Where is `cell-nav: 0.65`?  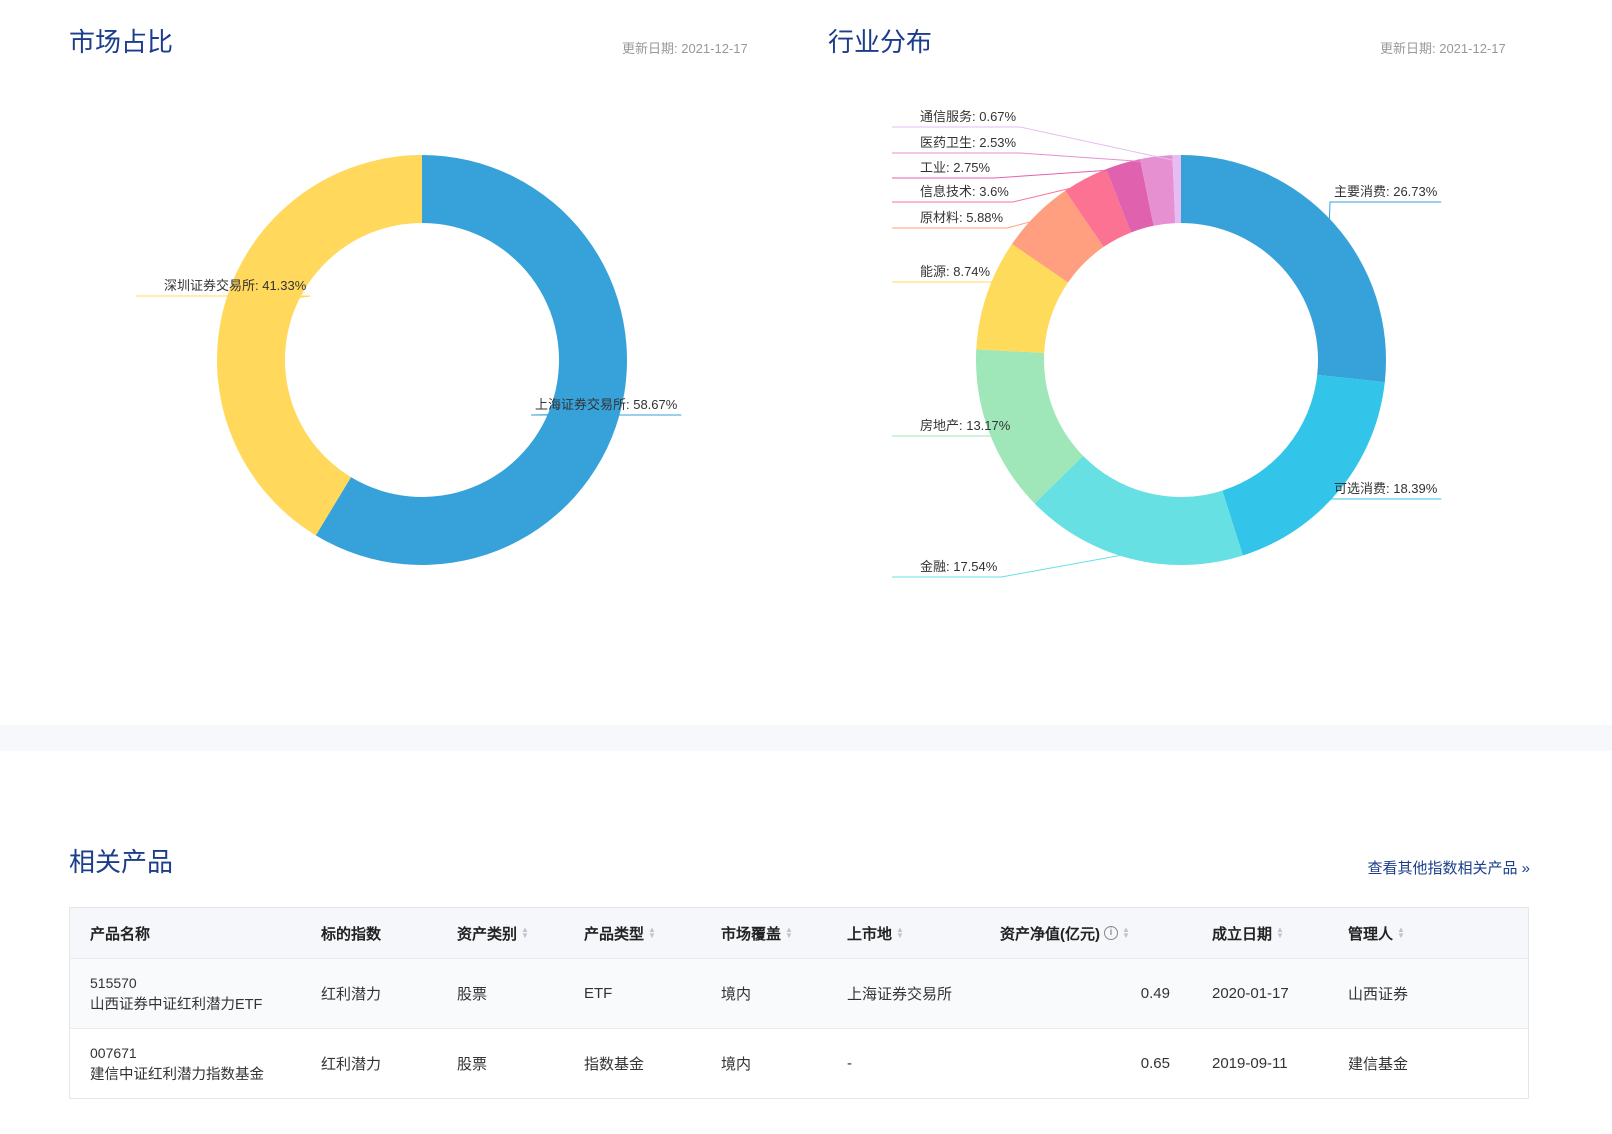
cell-nav: 0.65 is located at coordinates (1155, 1063).